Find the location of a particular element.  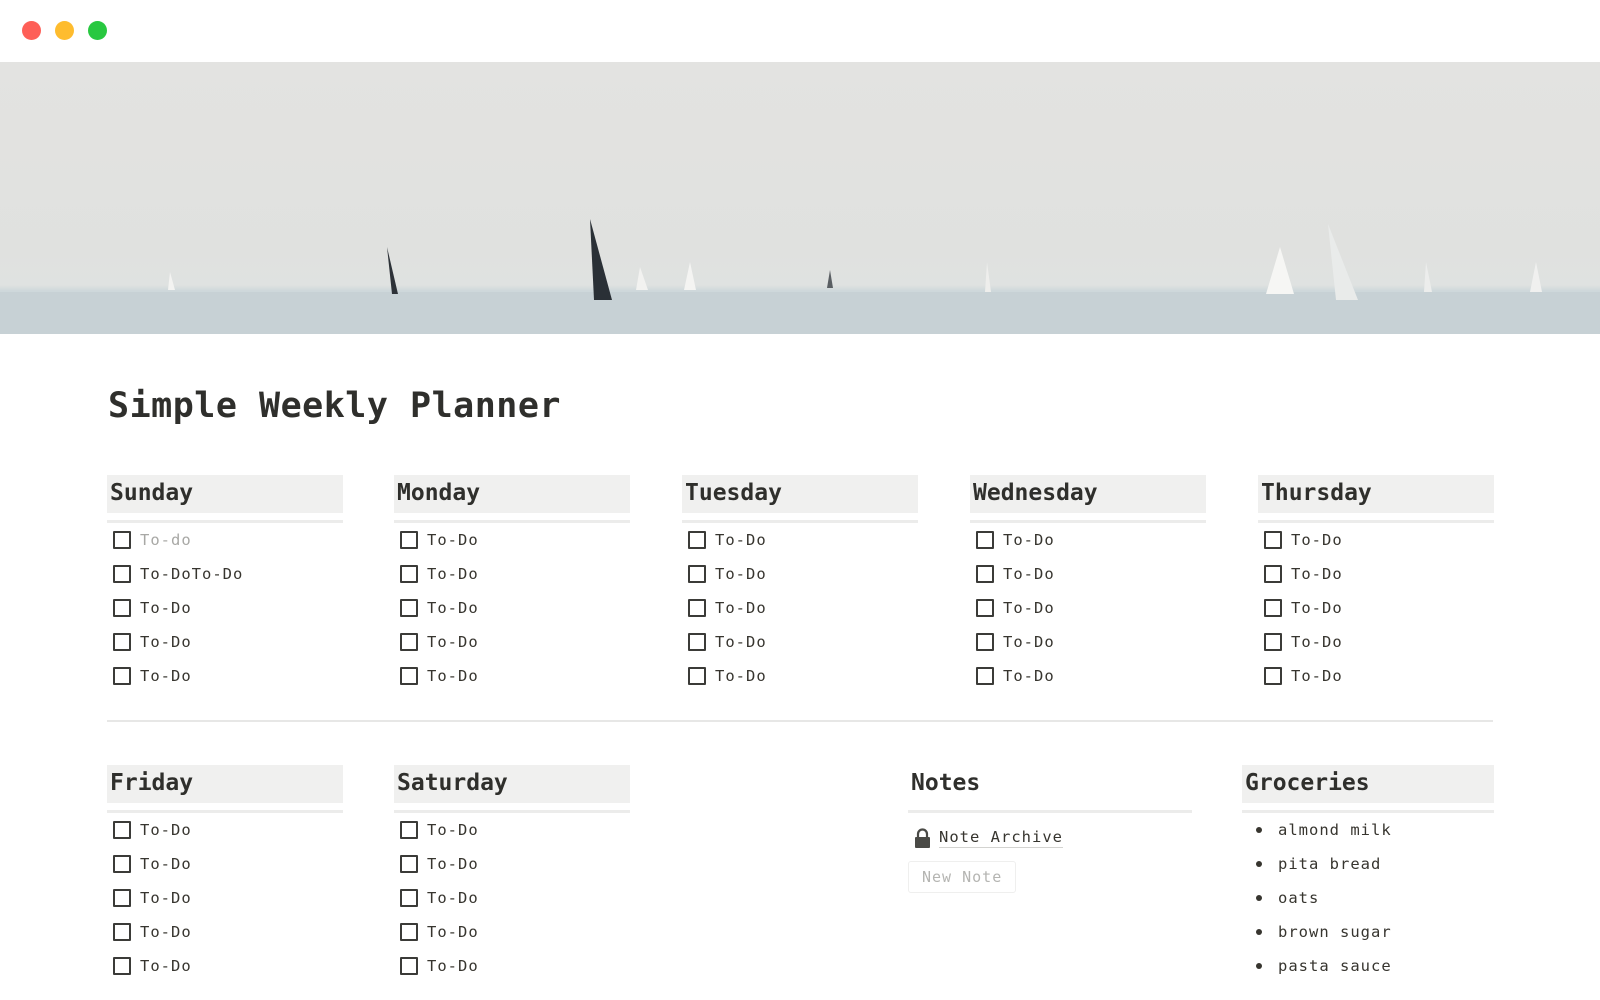

note-archive-link: Note Archive is located at coordinates (1050, 838).